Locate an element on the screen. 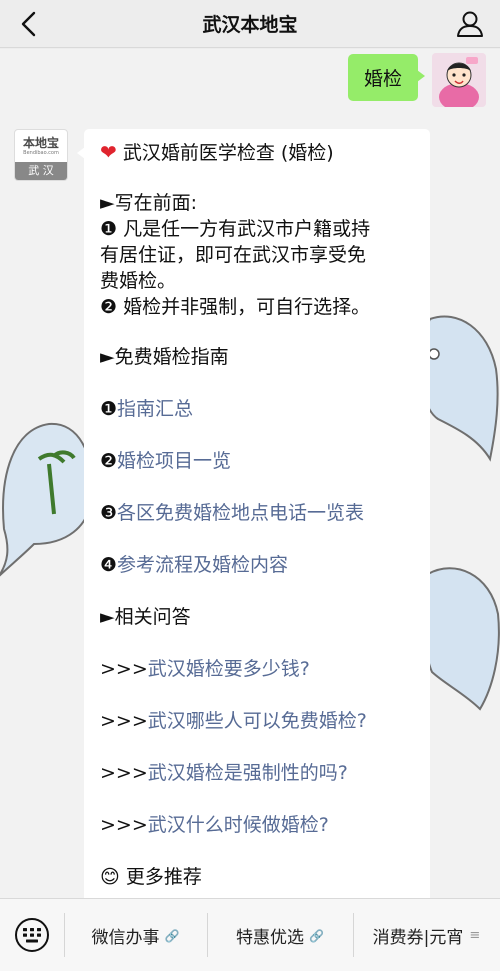 This screenshot has height=971, width=500. wallpaper-cloud-right-lower is located at coordinates (461, 639).